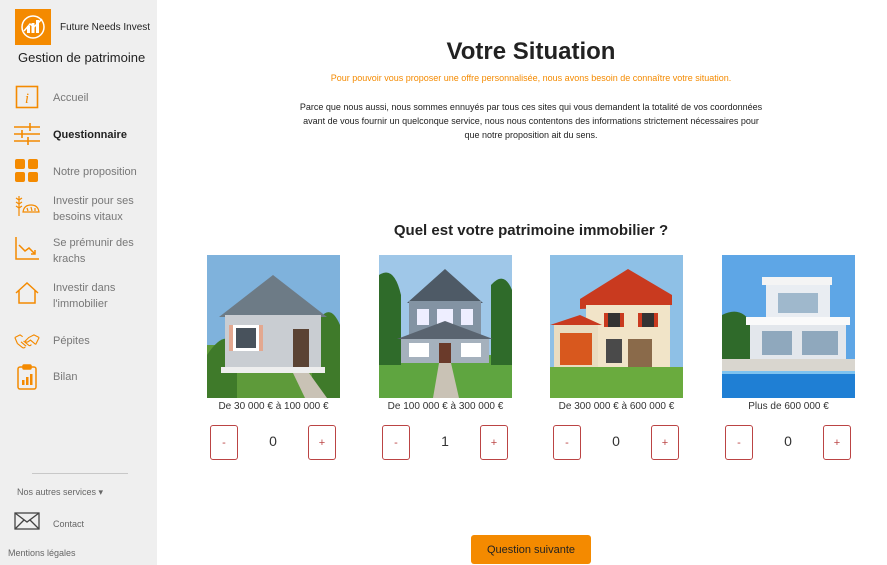 The width and height of the screenshot is (887, 565). What do you see at coordinates (80, 473) in the screenshot?
I see `sidebar-divider` at bounding box center [80, 473].